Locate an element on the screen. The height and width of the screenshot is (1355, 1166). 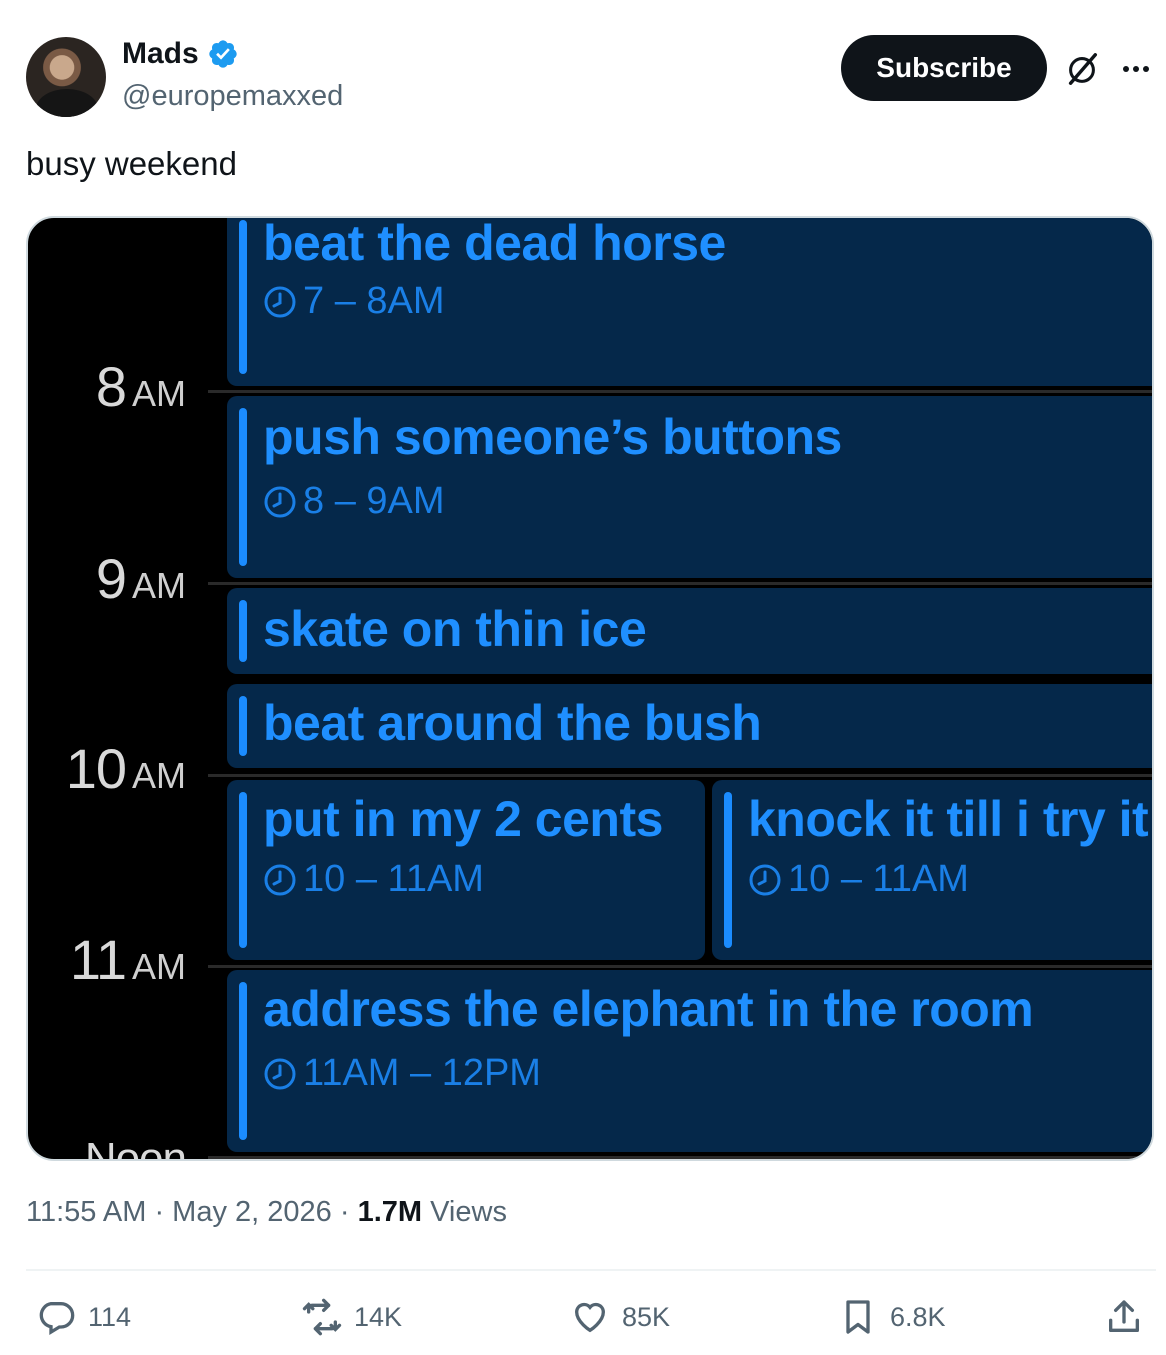
avatar is located at coordinates (66, 77).